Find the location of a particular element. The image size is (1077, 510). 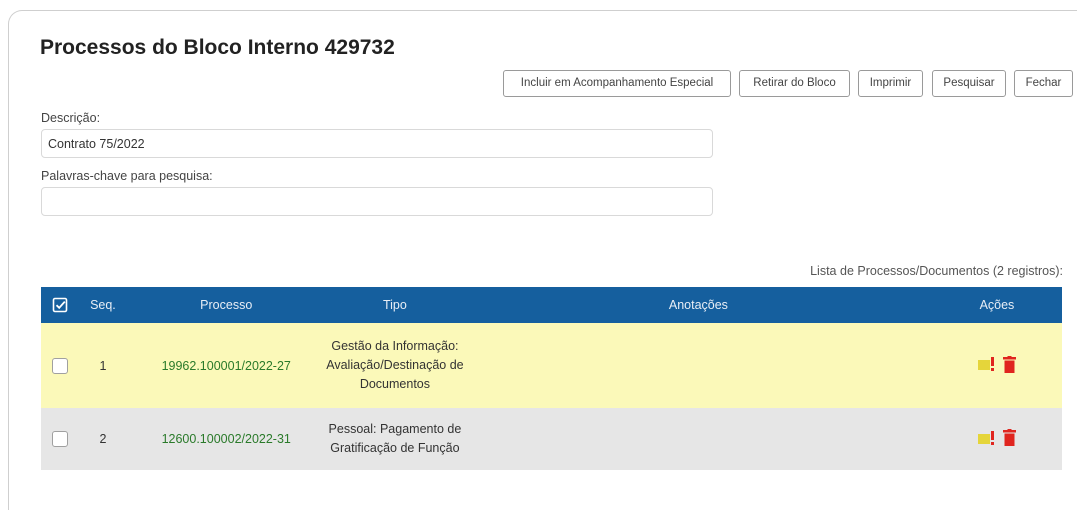

remove-from-block-button: Retirar do Bloco is located at coordinates (794, 83).